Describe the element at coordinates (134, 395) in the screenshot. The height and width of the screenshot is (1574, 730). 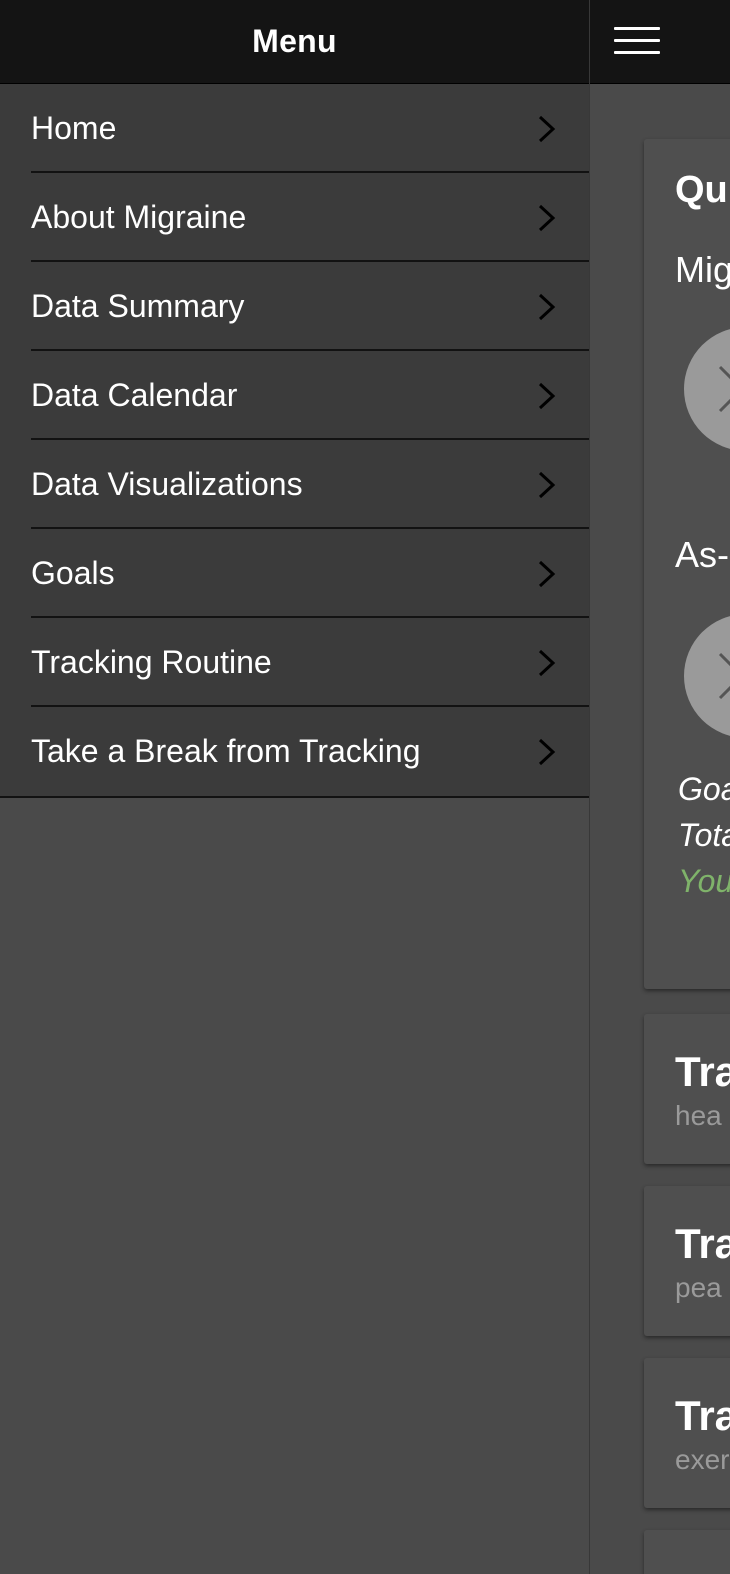
I see `menu-item-label: Data Calendar` at that location.